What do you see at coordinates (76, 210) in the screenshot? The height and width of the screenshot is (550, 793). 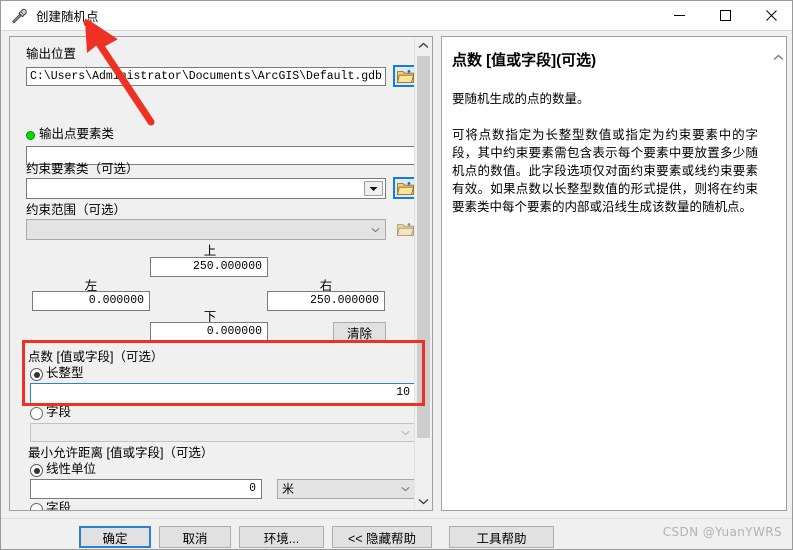 I see `constraining-extent-label: 约束范围（可选）` at bounding box center [76, 210].